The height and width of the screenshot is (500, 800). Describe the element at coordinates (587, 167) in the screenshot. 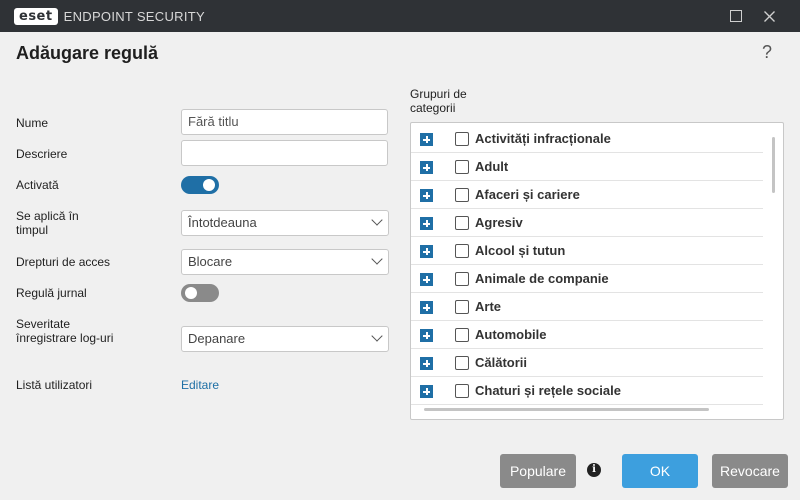

I see `list-item: Adult` at that location.